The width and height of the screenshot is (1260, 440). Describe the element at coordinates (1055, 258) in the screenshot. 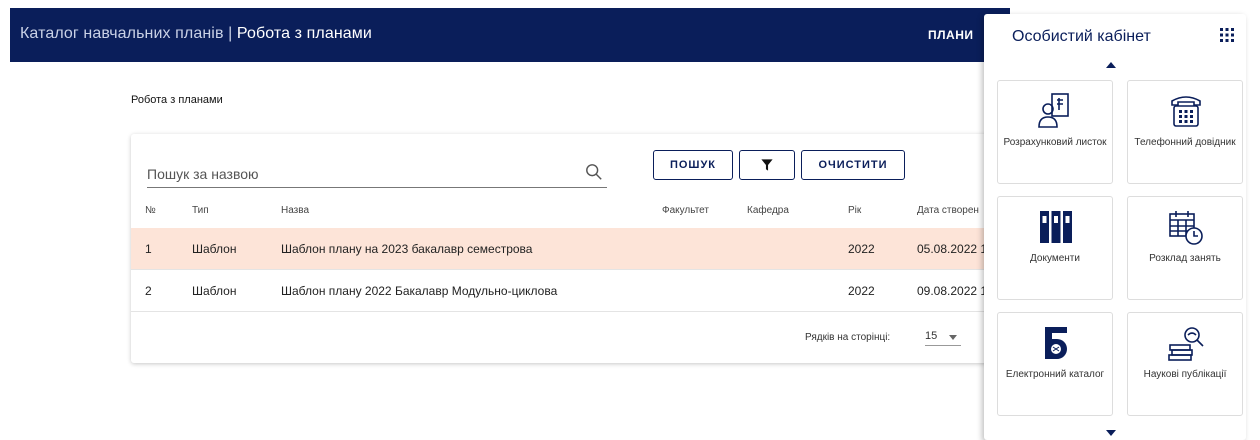

I see `tile-label: Документи` at that location.